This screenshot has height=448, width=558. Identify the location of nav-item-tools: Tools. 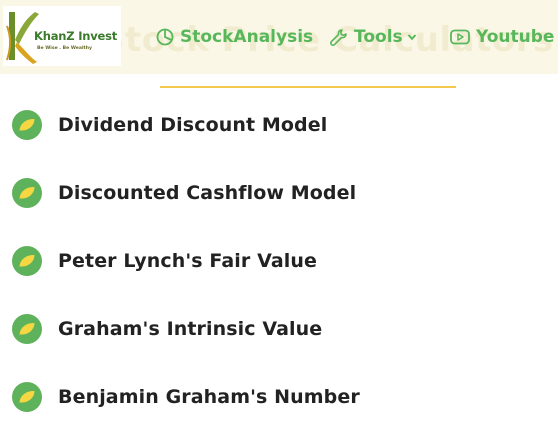
(373, 37).